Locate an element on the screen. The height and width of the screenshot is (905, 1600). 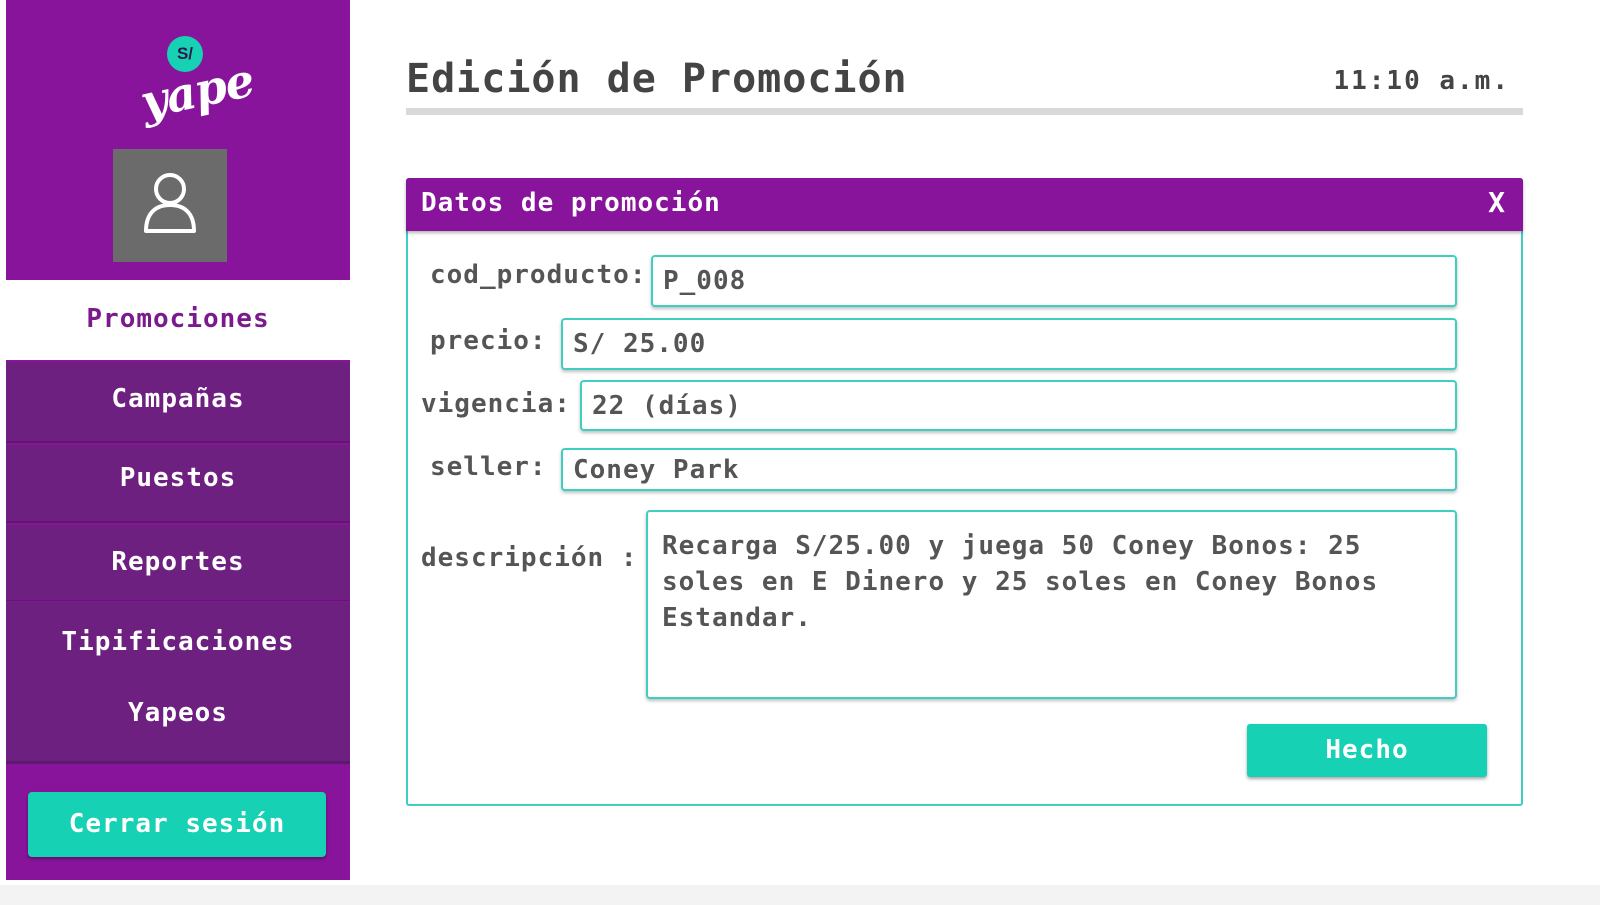
logout-button: Cerrar sesión is located at coordinates (177, 824).